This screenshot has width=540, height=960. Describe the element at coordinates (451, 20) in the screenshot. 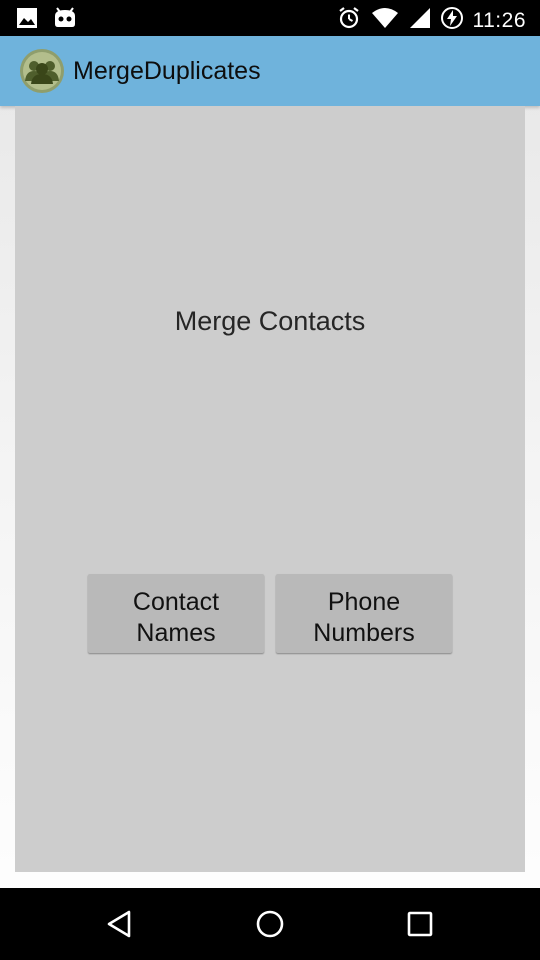

I see `battery-charging-icon` at that location.